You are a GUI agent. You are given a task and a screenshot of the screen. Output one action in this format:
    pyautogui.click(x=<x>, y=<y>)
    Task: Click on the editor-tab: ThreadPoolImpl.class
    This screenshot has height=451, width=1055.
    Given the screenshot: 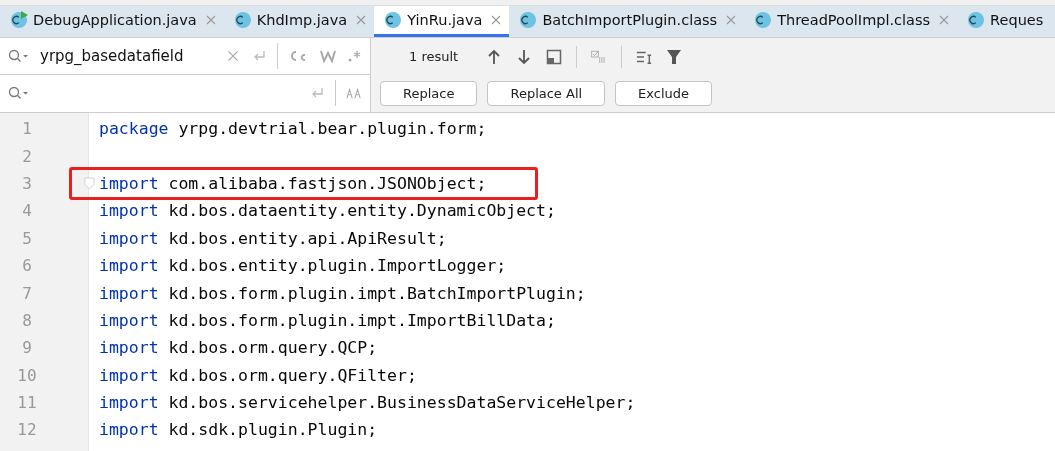 What is the action you would take?
    pyautogui.click(x=851, y=21)
    